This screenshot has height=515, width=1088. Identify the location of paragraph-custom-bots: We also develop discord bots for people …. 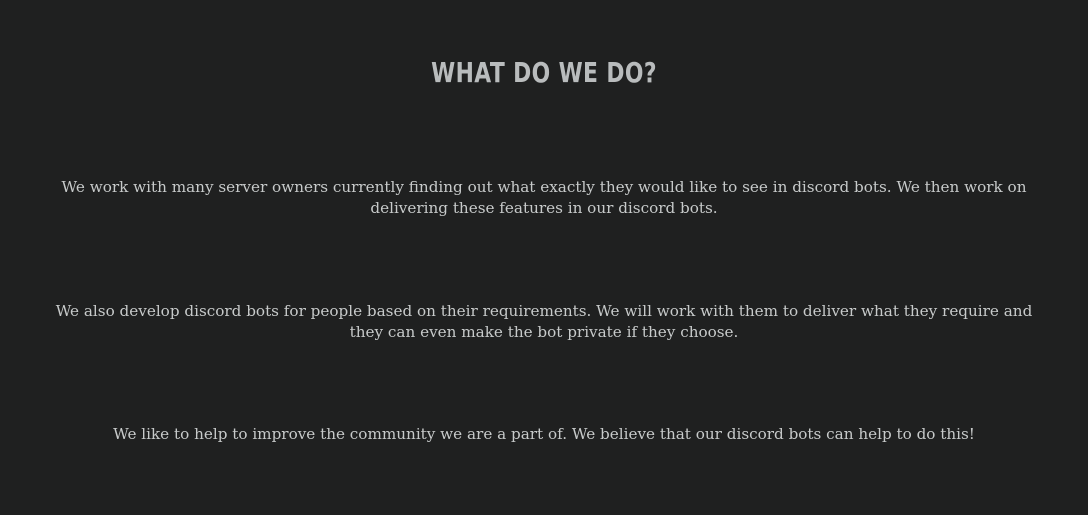
(544, 321).